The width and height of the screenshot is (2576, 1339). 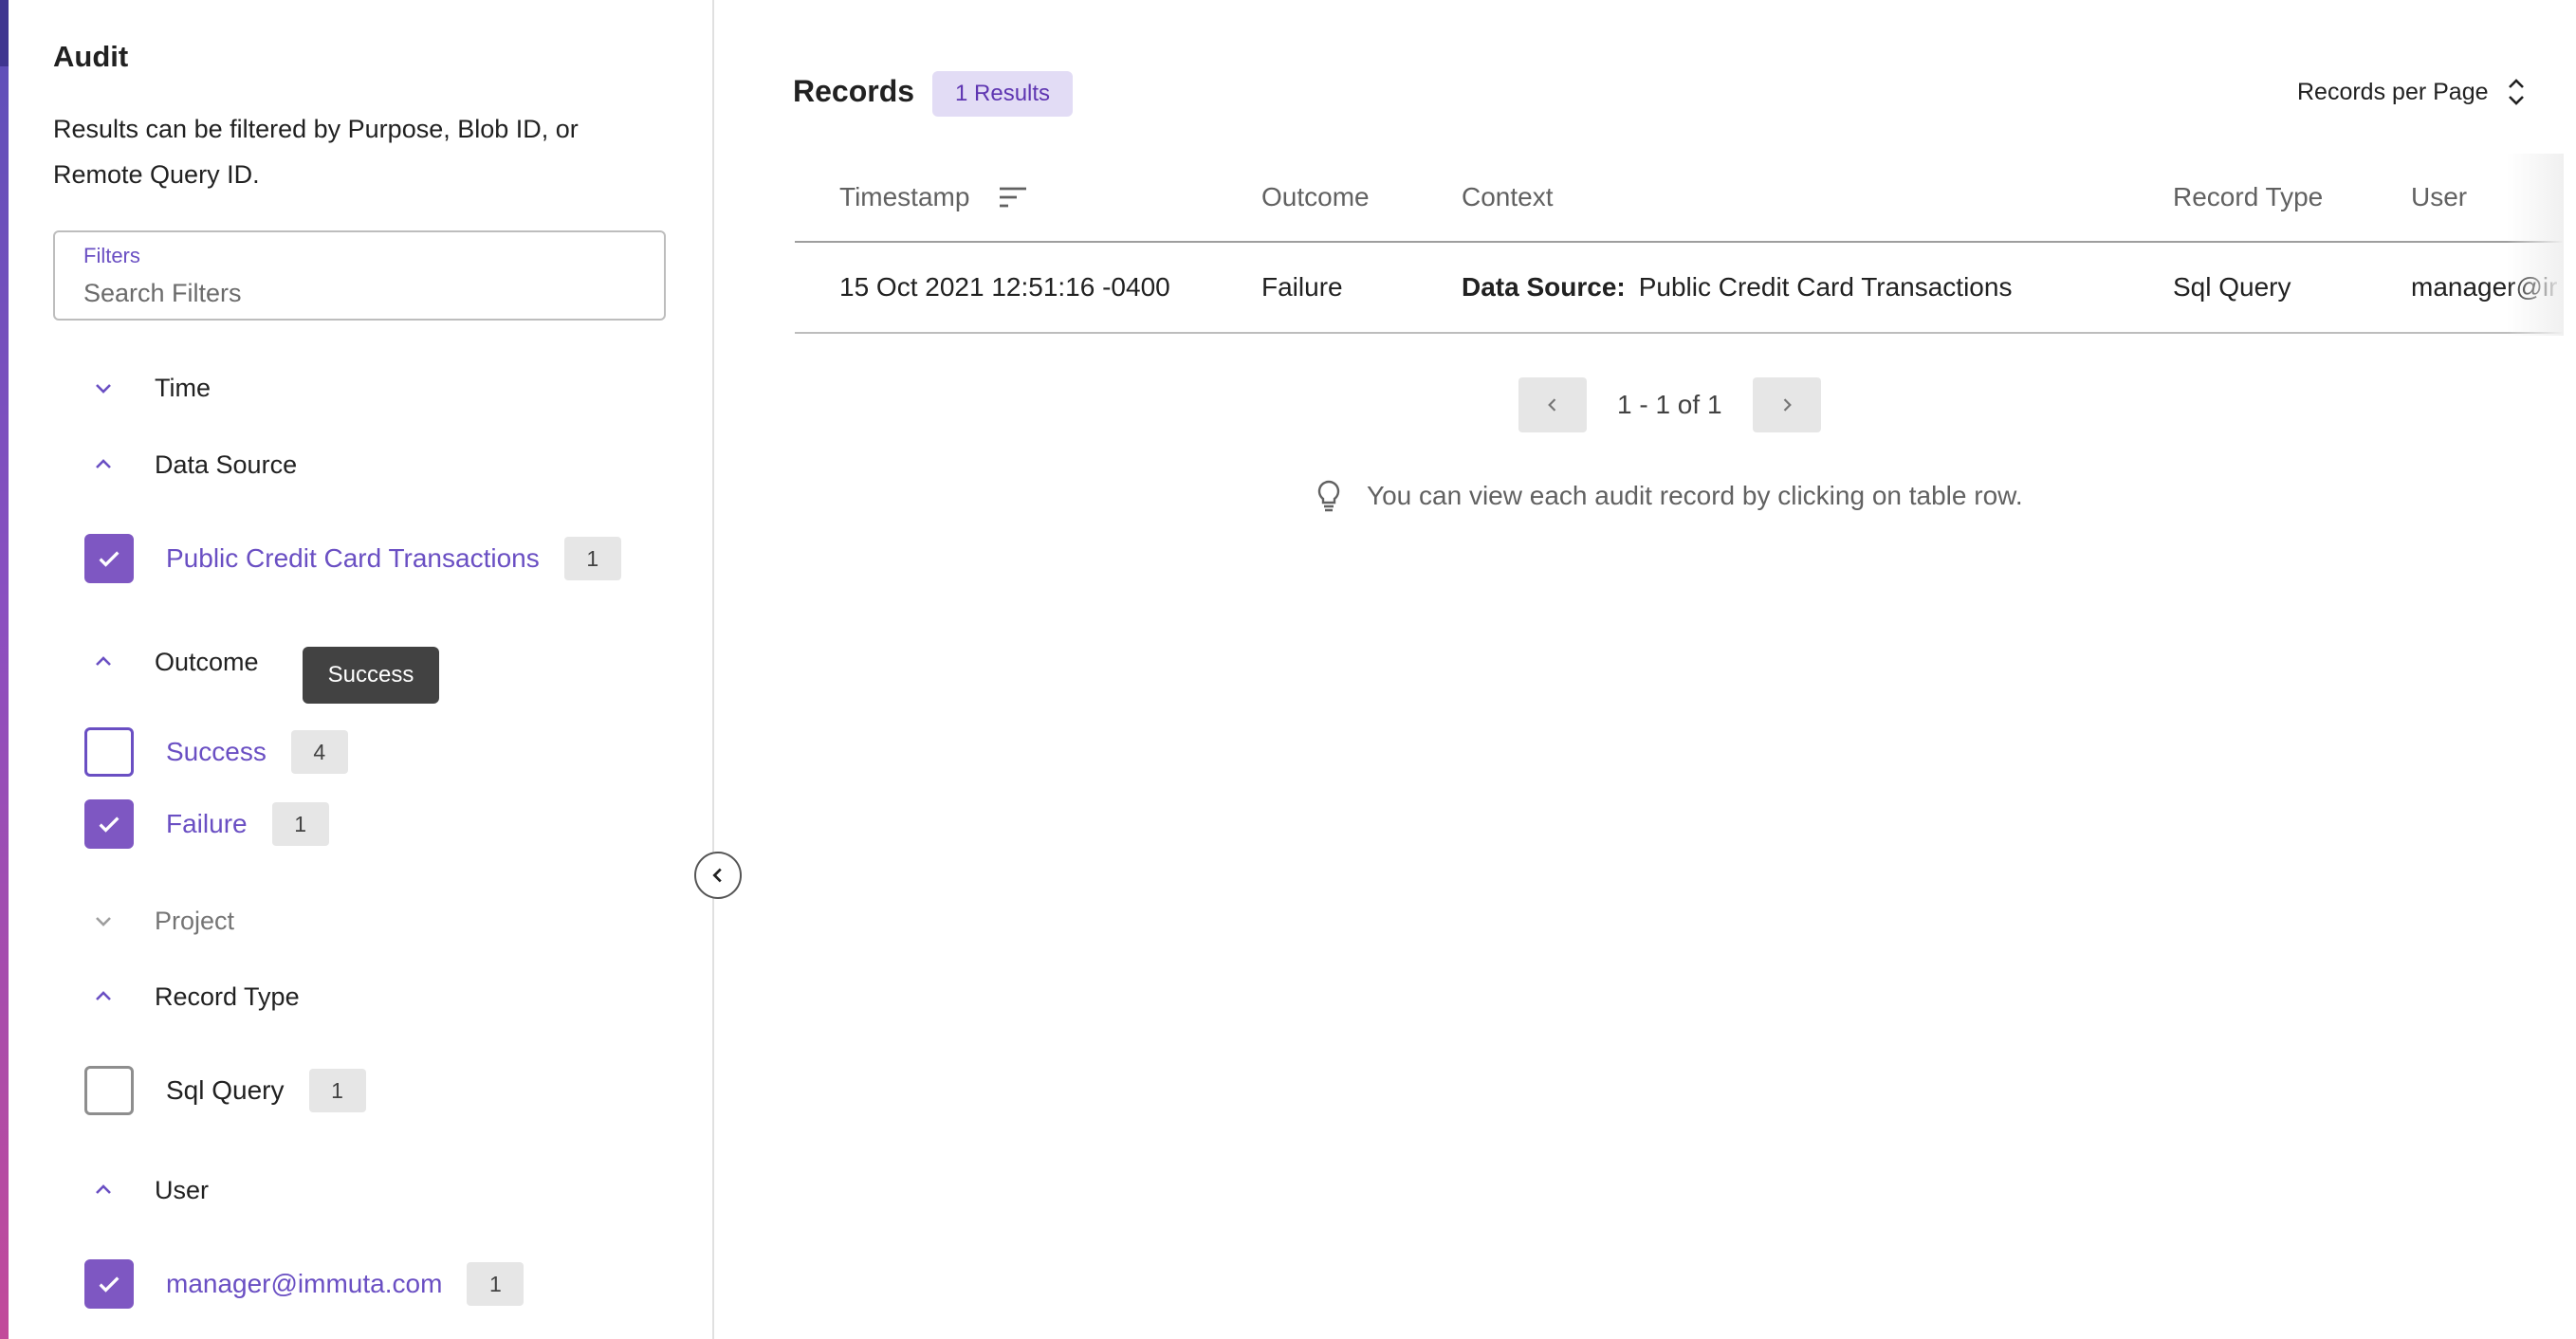 I want to click on option-success: Success 4, so click(x=216, y=752).